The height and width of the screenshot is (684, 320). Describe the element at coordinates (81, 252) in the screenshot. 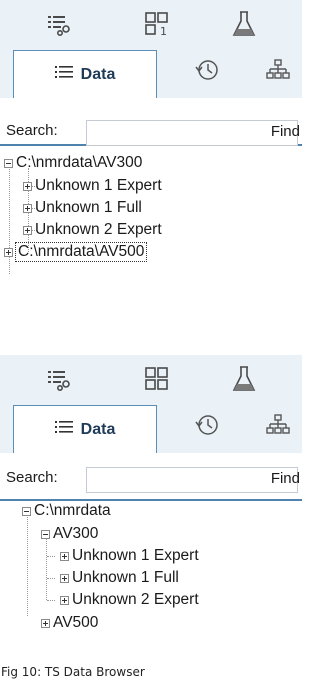

I see `tree-node-label: C:\nmrdata\AV500` at that location.